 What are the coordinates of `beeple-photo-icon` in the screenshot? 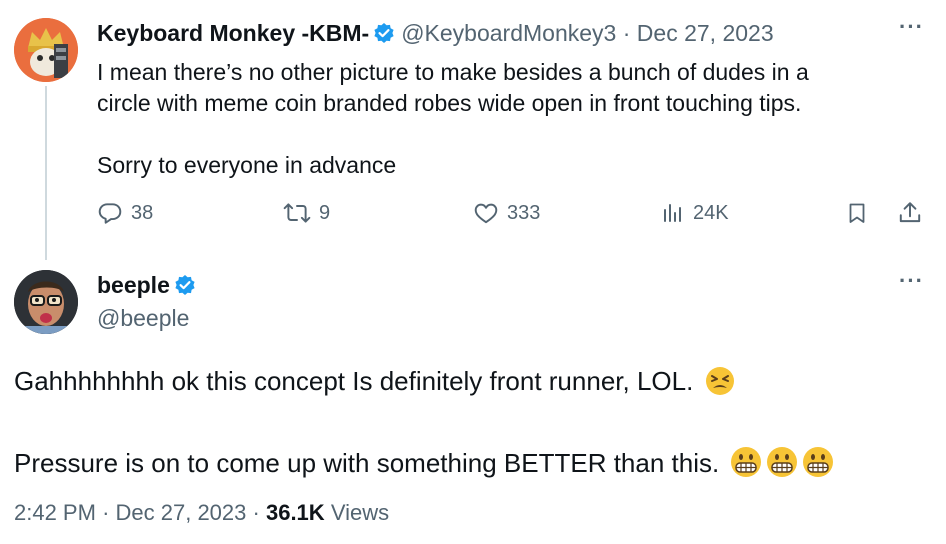 It's located at (46, 302).